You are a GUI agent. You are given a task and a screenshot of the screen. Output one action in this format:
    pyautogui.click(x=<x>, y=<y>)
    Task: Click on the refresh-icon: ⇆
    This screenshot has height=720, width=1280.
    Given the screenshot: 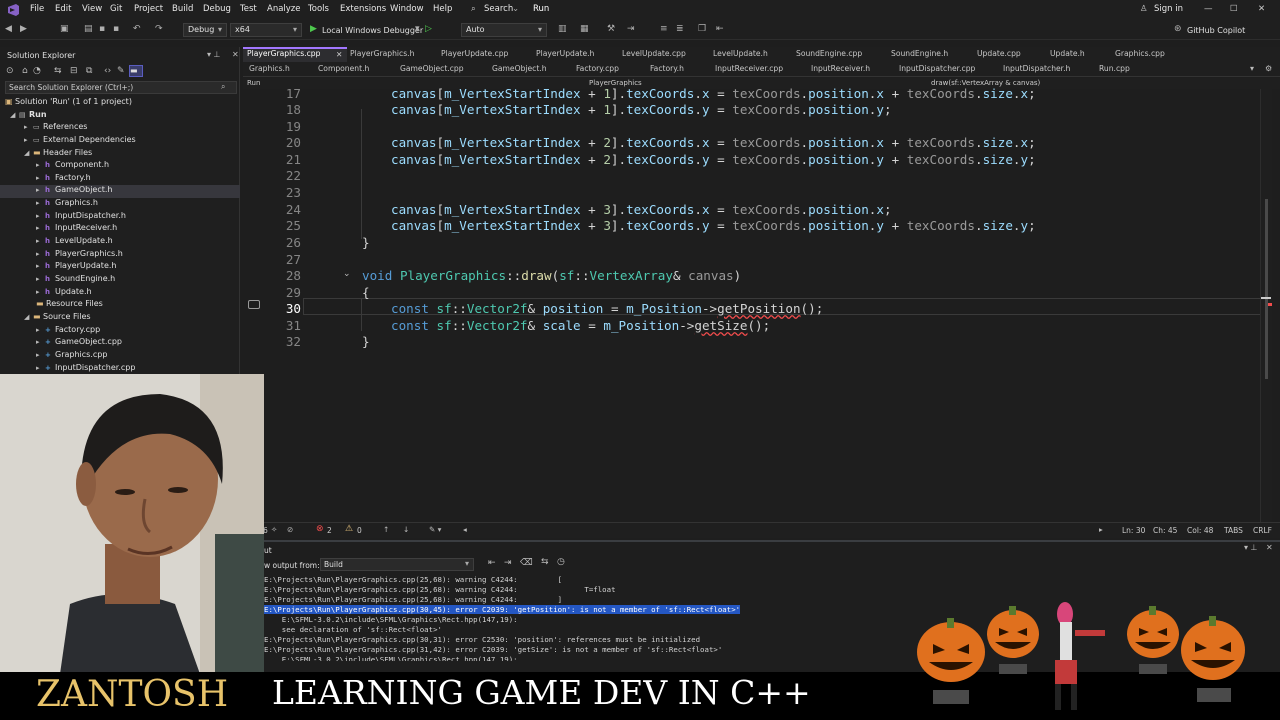 What is the action you would take?
    pyautogui.click(x=58, y=71)
    